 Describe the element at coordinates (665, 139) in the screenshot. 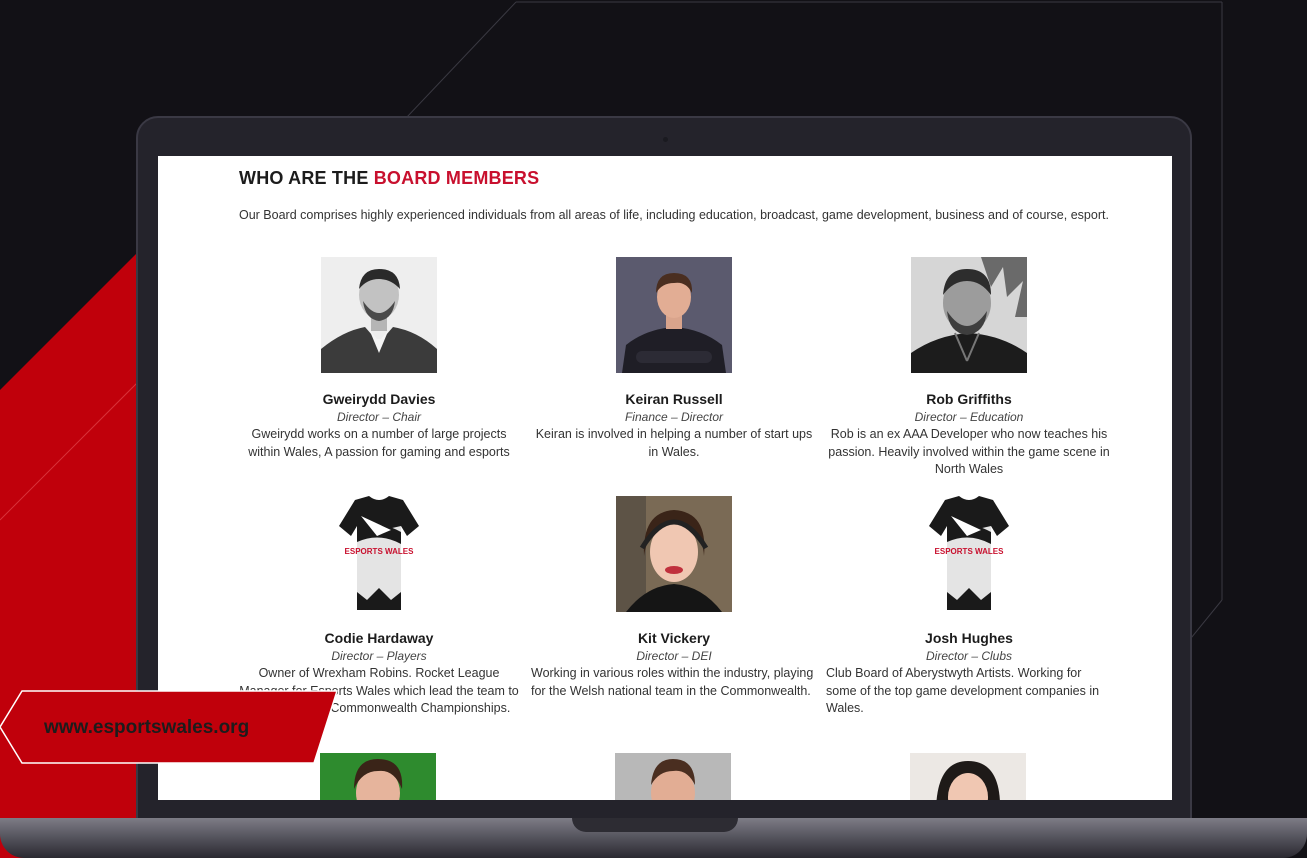

I see `camera-dot` at that location.